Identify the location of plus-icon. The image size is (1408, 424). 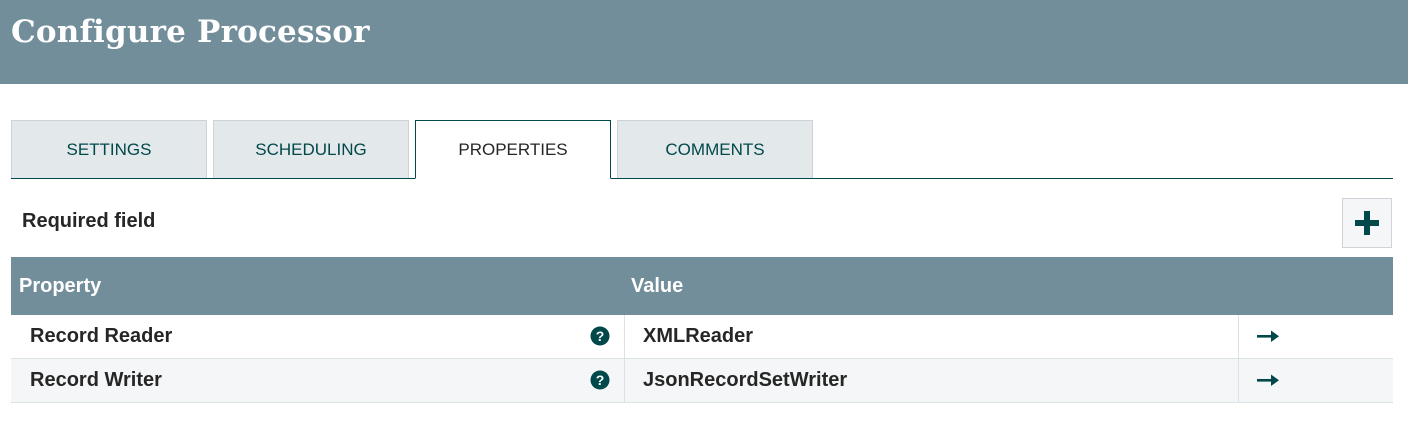
(1367, 223).